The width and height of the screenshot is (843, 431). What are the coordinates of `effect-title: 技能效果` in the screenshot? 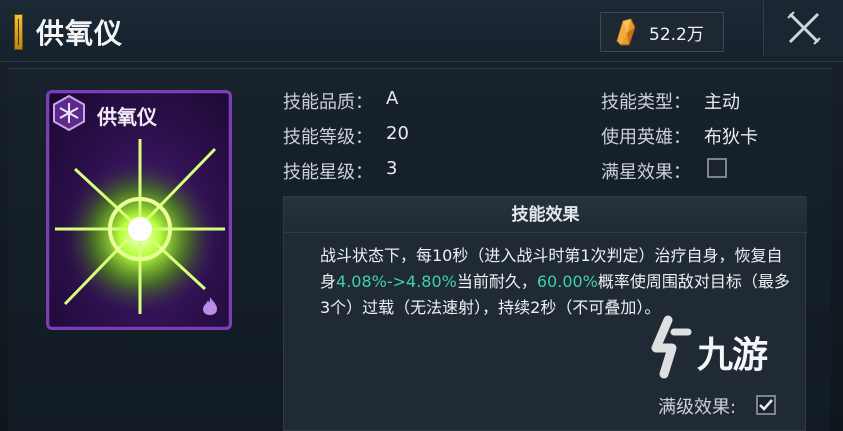 It's located at (545, 215).